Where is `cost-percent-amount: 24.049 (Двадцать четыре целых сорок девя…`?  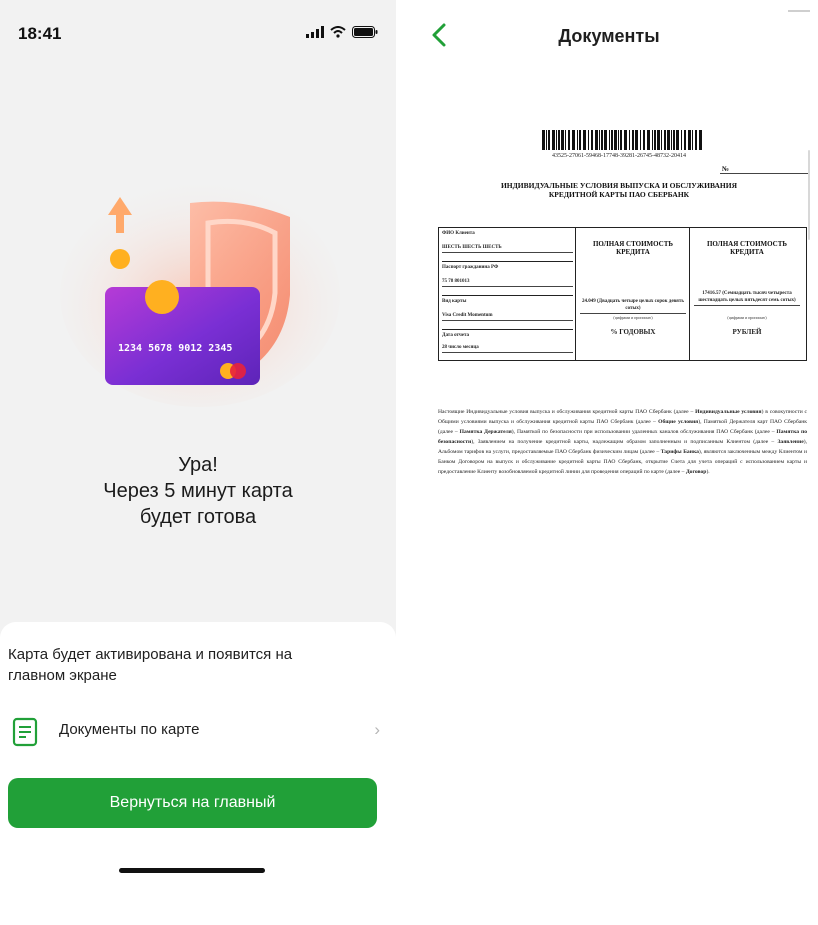 cost-percent-amount: 24.049 (Двадцать четыре целых сорок девя… is located at coordinates (633, 306).